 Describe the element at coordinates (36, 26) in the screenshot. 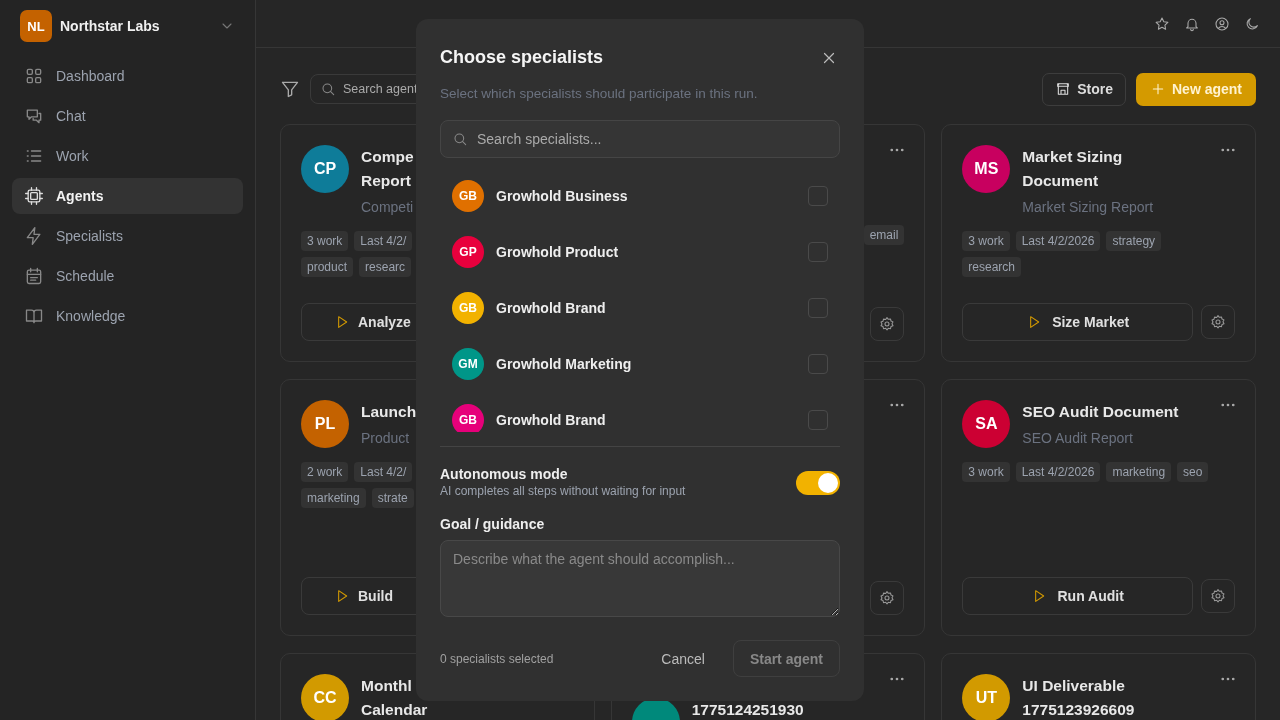

I see `workspace-avatar: NL` at that location.